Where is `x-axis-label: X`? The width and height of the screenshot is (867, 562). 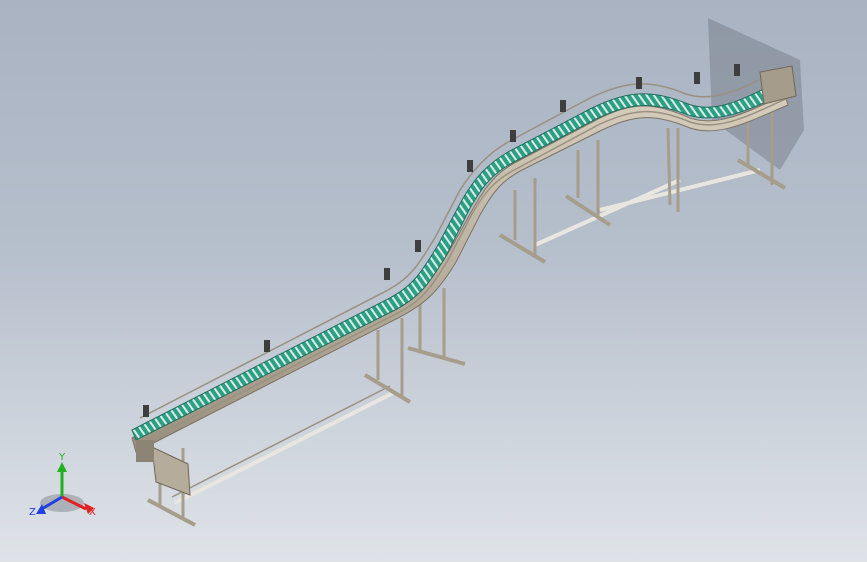
x-axis-label: X is located at coordinates (92, 512).